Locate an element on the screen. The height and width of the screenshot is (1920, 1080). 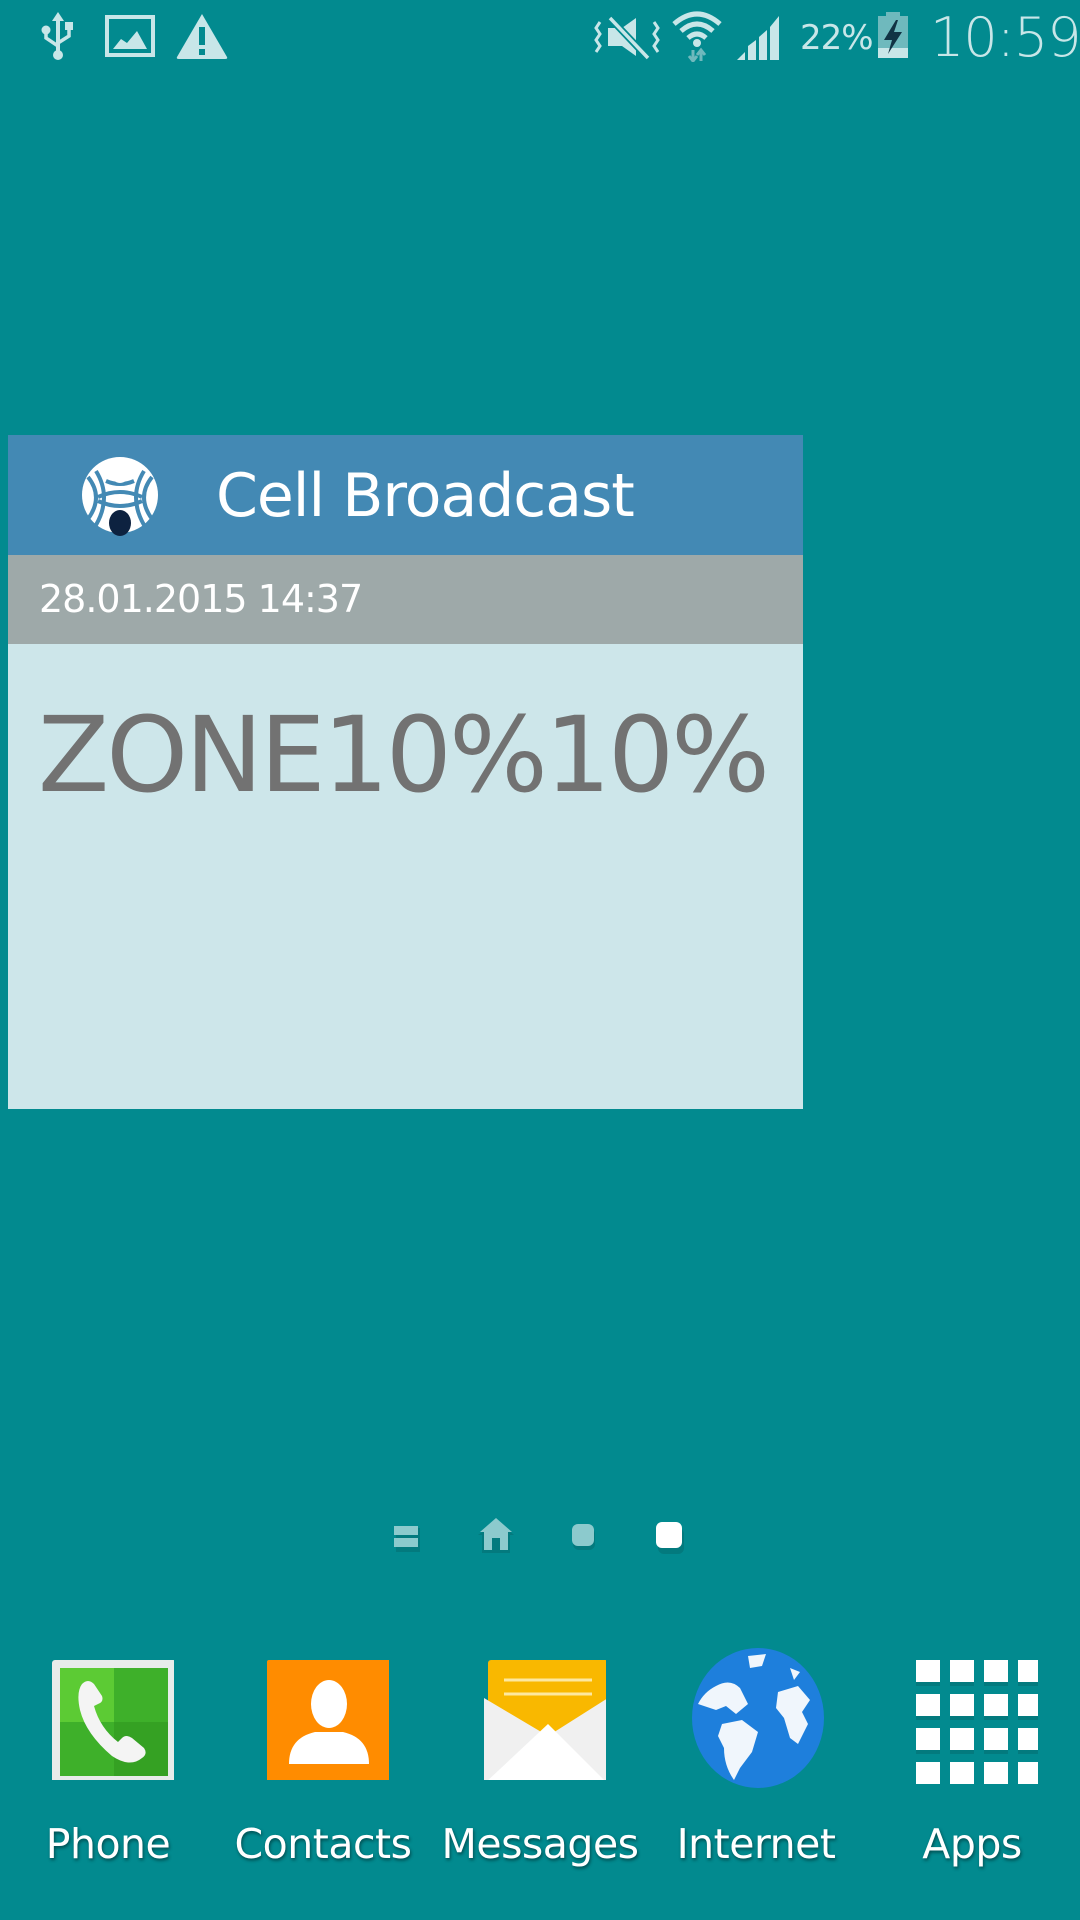
page-indicator-briefing-icon is located at coordinates (408, 1539).